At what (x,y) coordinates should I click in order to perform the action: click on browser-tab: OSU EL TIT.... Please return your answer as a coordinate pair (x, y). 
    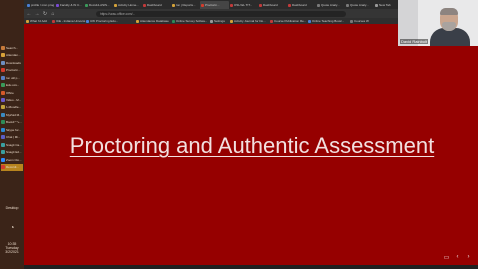
    Looking at the image, I should click on (243, 5).